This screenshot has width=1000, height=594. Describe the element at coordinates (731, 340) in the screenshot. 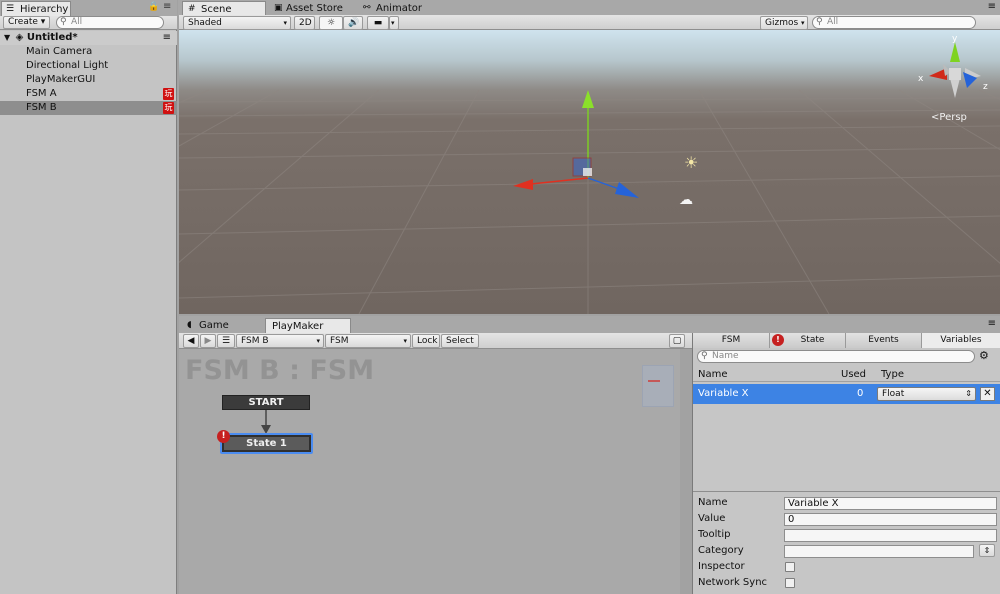

I see `tab-fsm: FSM` at that location.